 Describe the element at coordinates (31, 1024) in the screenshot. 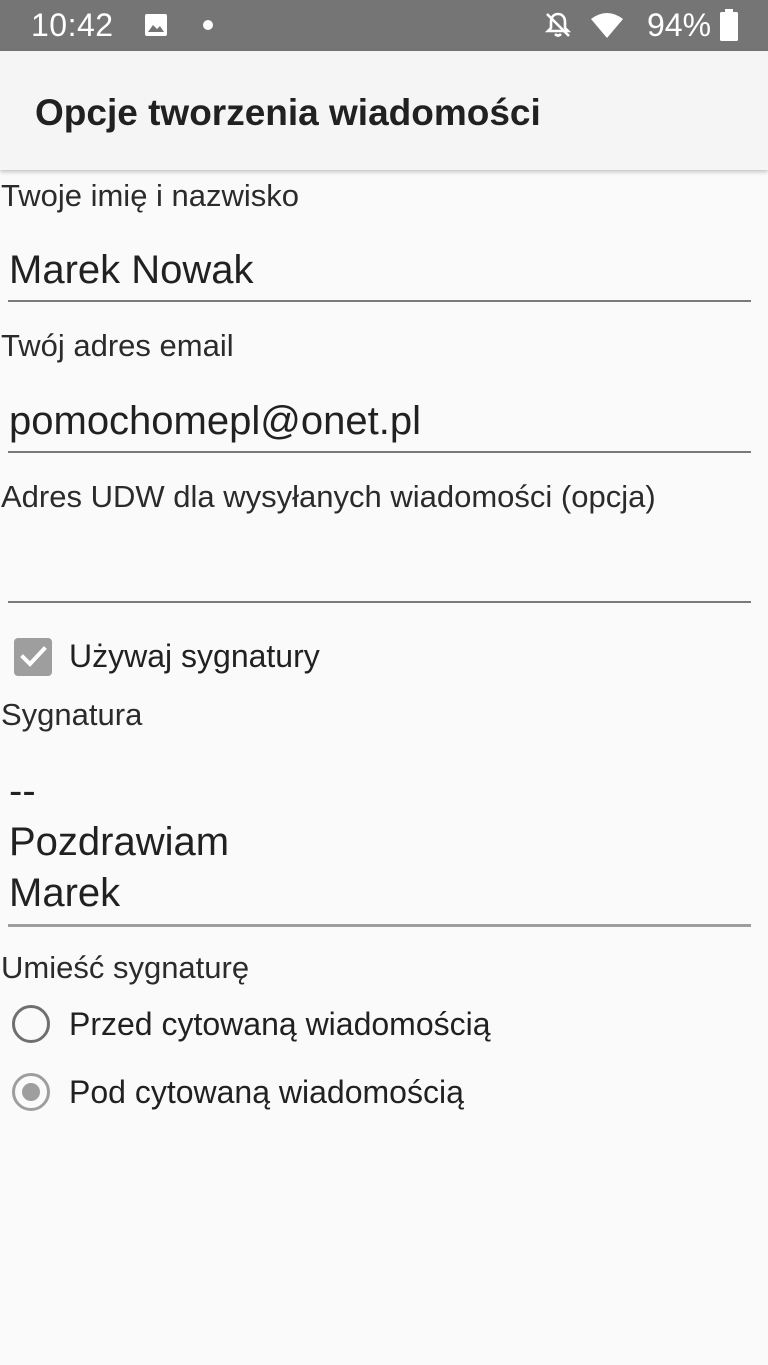

I see `radio-unchecked-icon` at that location.